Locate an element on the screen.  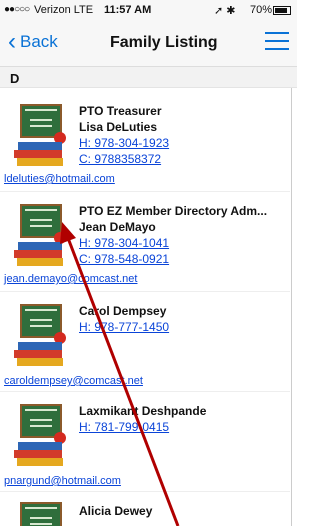
home-phone-link: H: 978-304-1923 is located at coordinates (124, 143).